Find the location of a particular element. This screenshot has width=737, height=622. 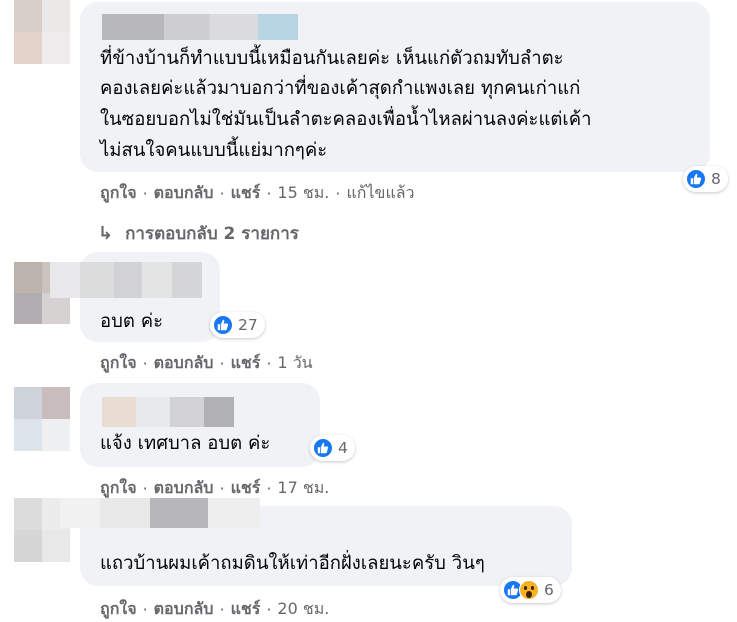

wow-icon is located at coordinates (529, 590).